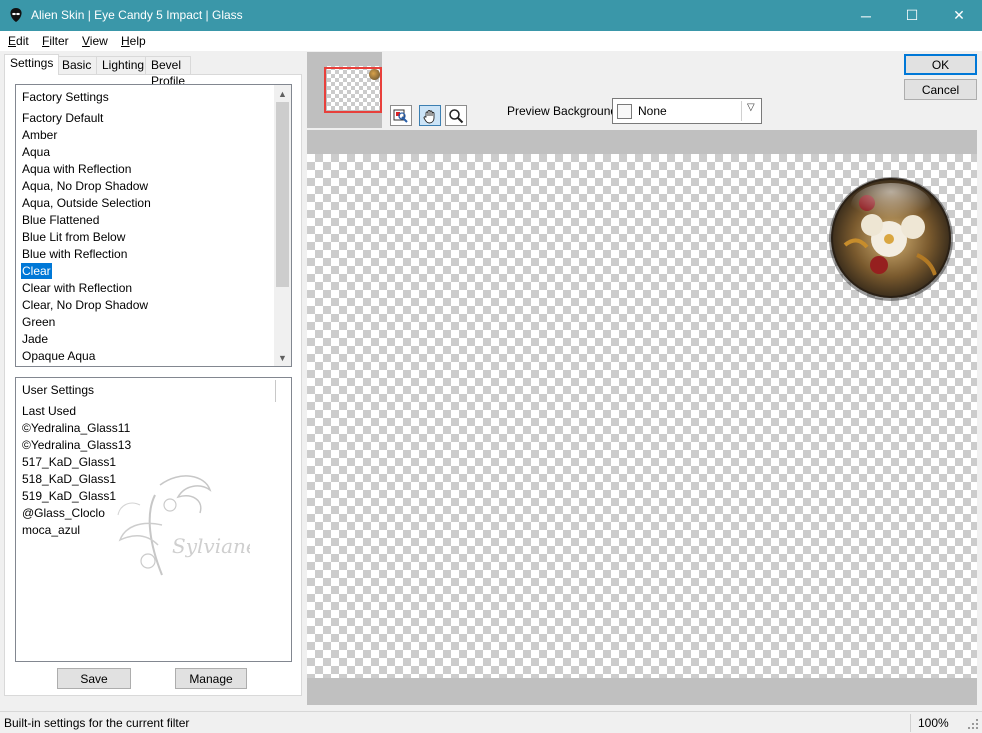 The width and height of the screenshot is (982, 733). I want to click on zoom-tool-button, so click(456, 115).